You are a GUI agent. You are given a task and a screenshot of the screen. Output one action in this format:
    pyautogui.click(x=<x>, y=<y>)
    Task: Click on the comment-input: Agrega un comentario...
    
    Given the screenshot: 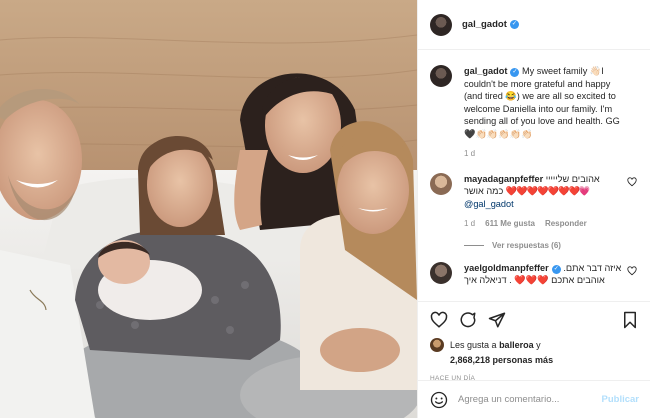 What is the action you would take?
    pyautogui.click(x=530, y=399)
    